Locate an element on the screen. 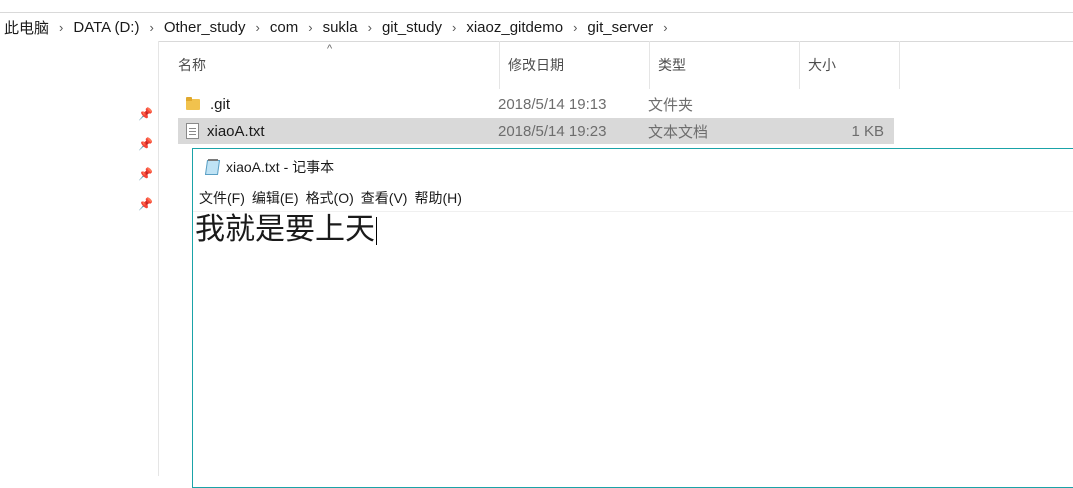 Image resolution: width=1073 pixels, height=488 pixels. notepad-title: xiaoA.txt - 记事本 is located at coordinates (280, 167).